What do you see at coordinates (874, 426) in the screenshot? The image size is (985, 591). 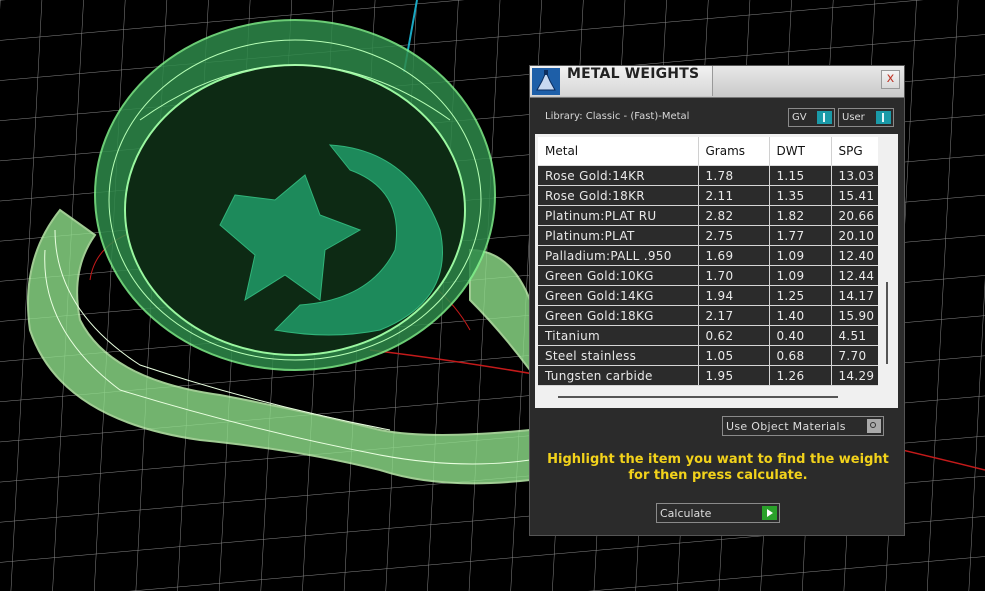 I see `radio-icon` at bounding box center [874, 426].